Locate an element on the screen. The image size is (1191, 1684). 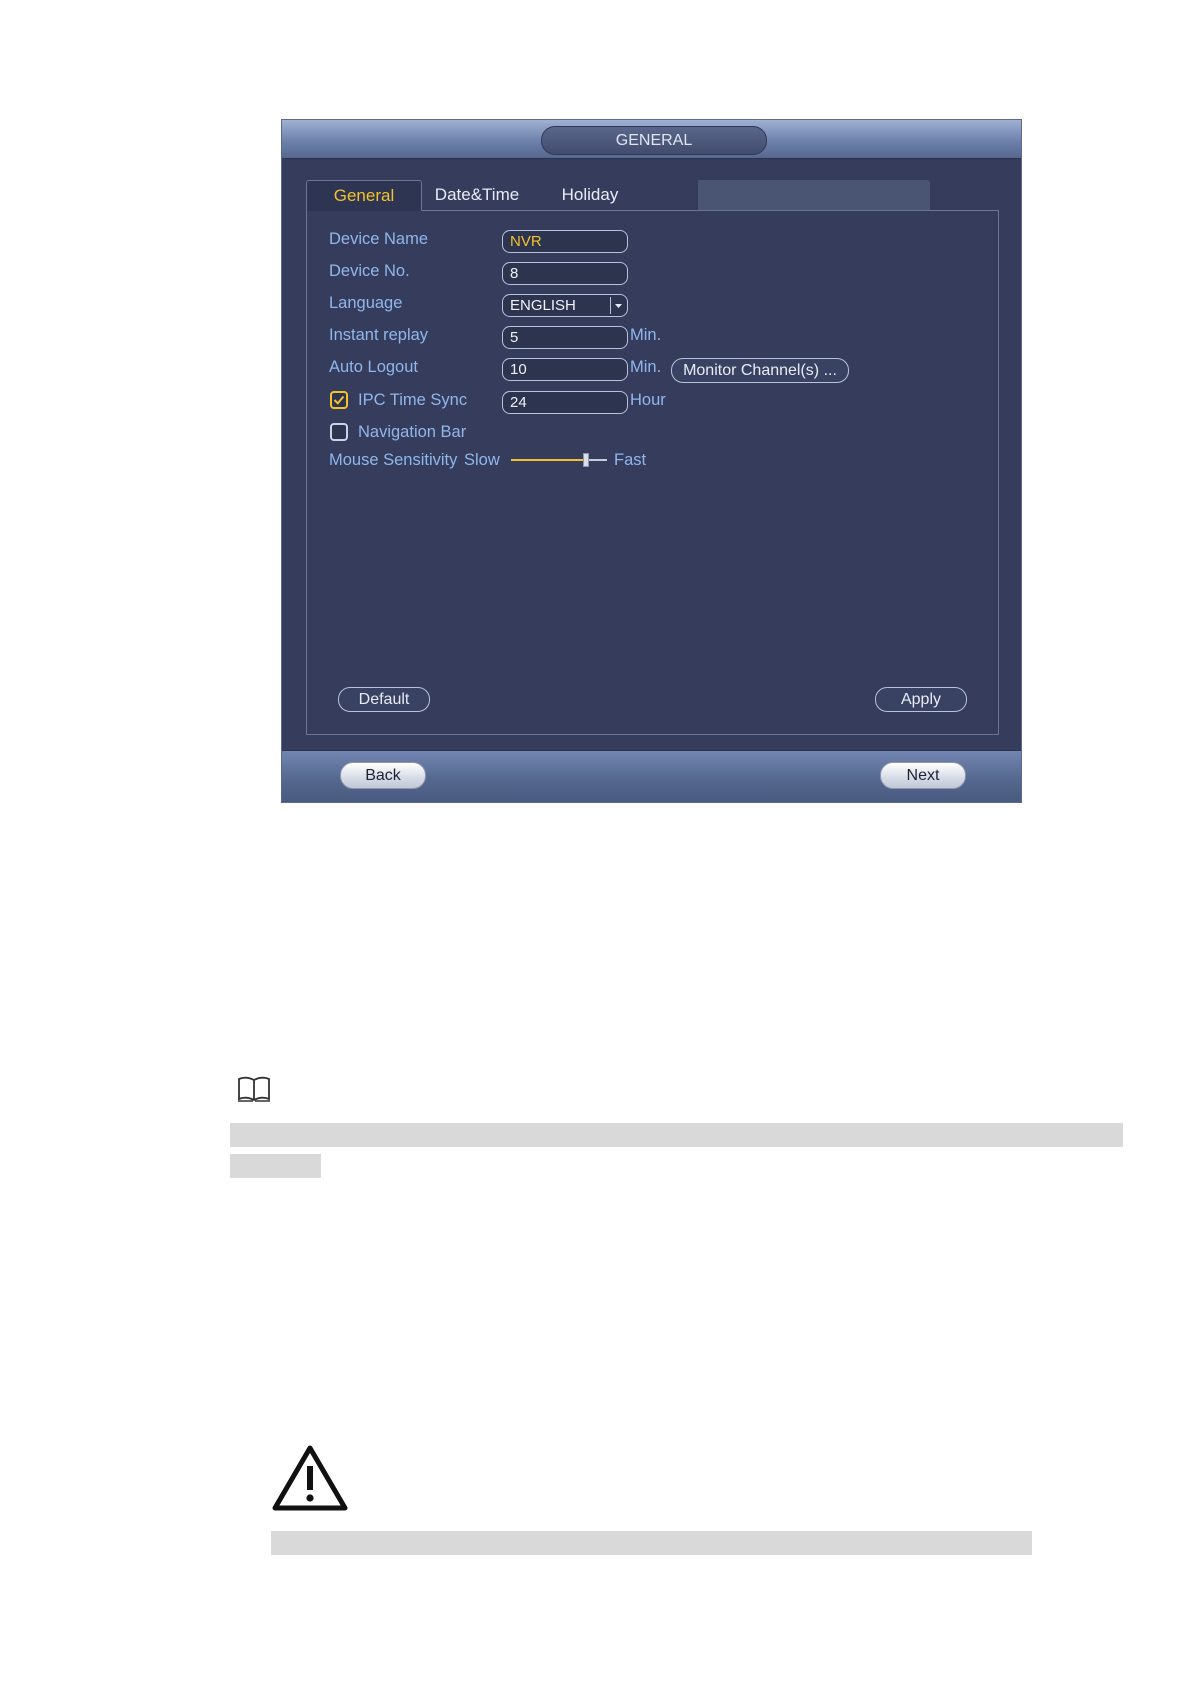
language-select: ENGLISH is located at coordinates (565, 305).